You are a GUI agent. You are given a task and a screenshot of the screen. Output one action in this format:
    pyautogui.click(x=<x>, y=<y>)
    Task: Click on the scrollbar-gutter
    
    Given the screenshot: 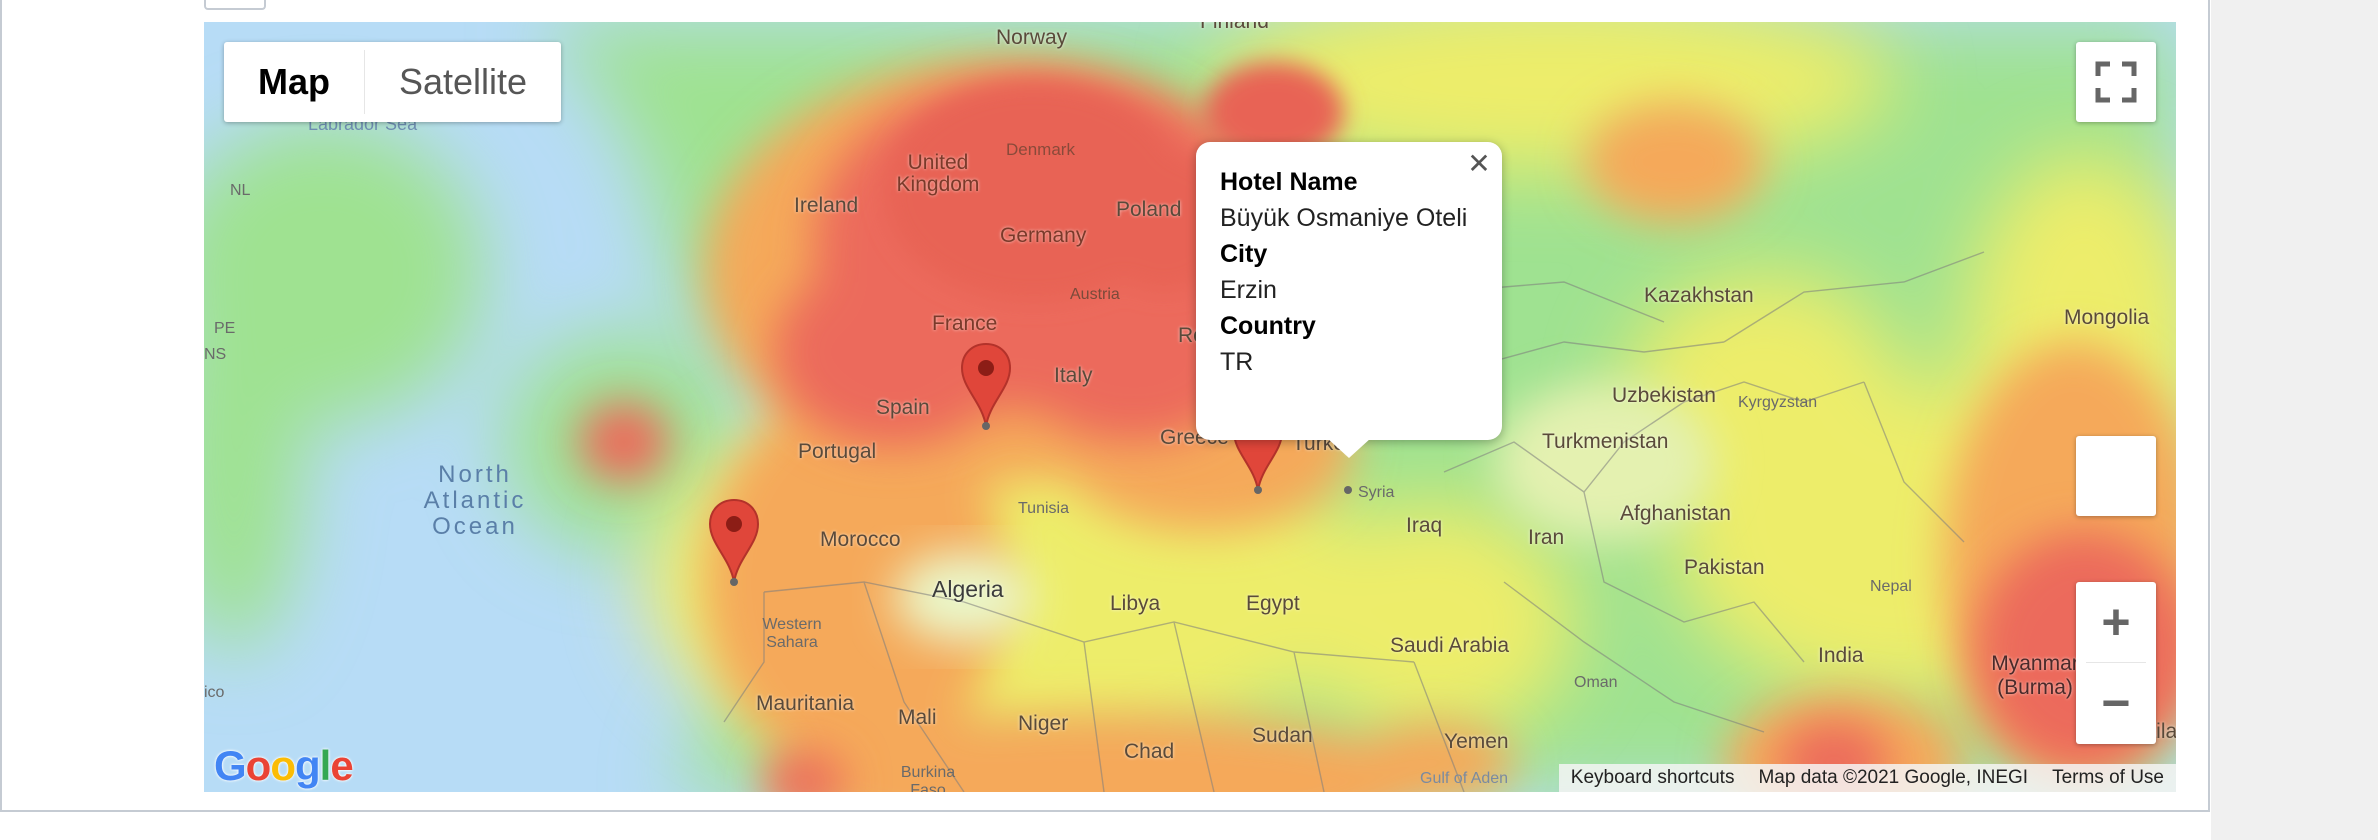 What is the action you would take?
    pyautogui.click(x=2294, y=420)
    